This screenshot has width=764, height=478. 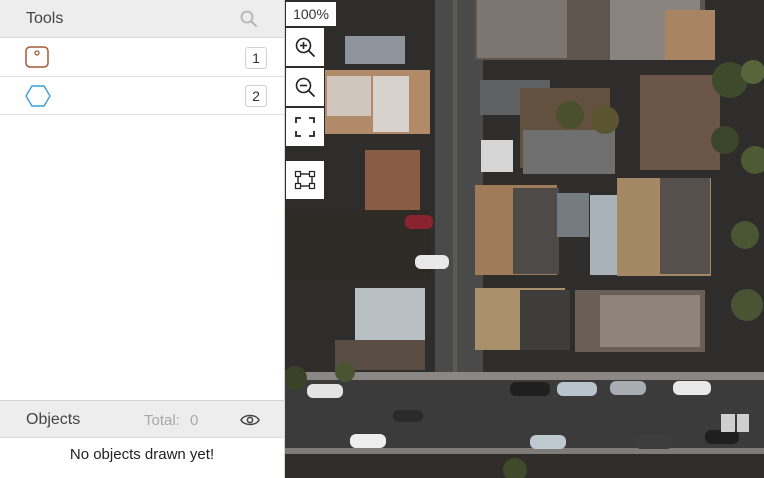 I want to click on fit-screen-button, so click(x=305, y=127).